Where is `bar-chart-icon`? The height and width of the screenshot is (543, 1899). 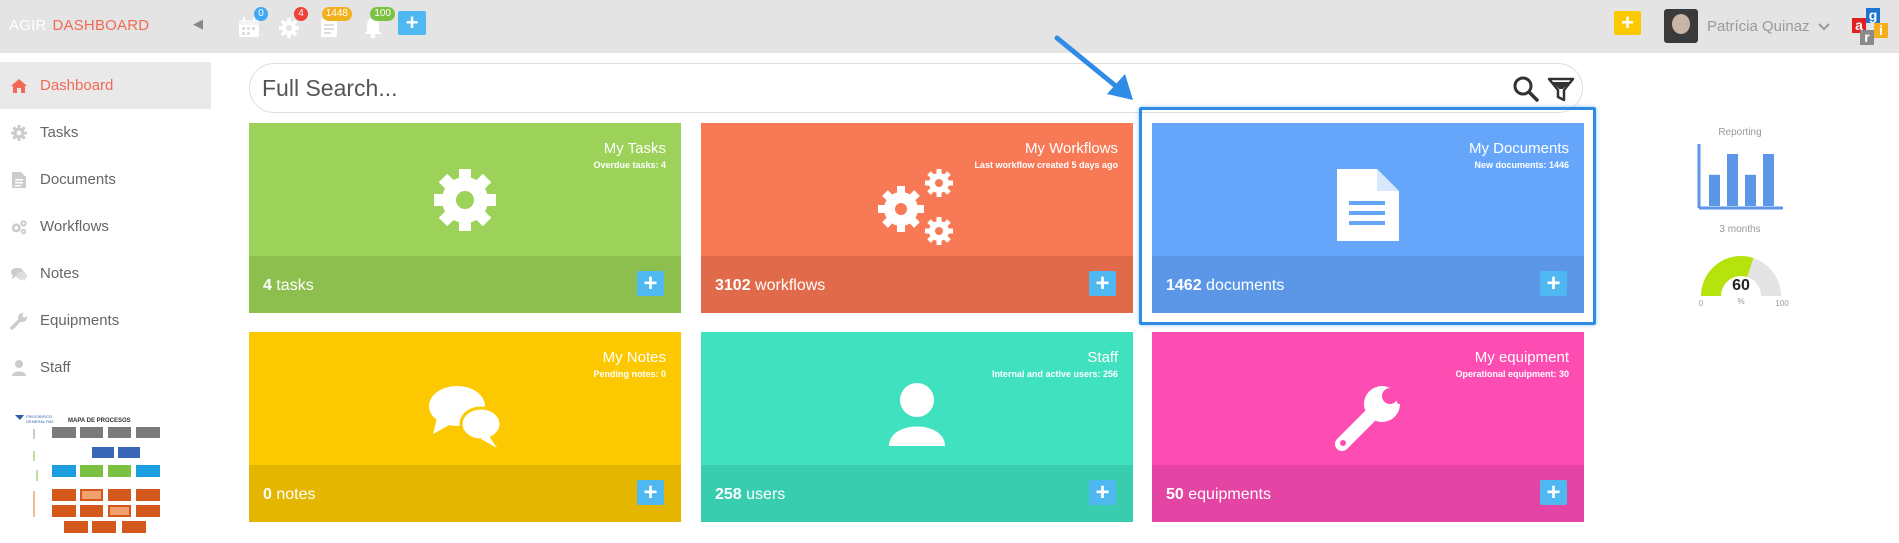 bar-chart-icon is located at coordinates (1741, 176).